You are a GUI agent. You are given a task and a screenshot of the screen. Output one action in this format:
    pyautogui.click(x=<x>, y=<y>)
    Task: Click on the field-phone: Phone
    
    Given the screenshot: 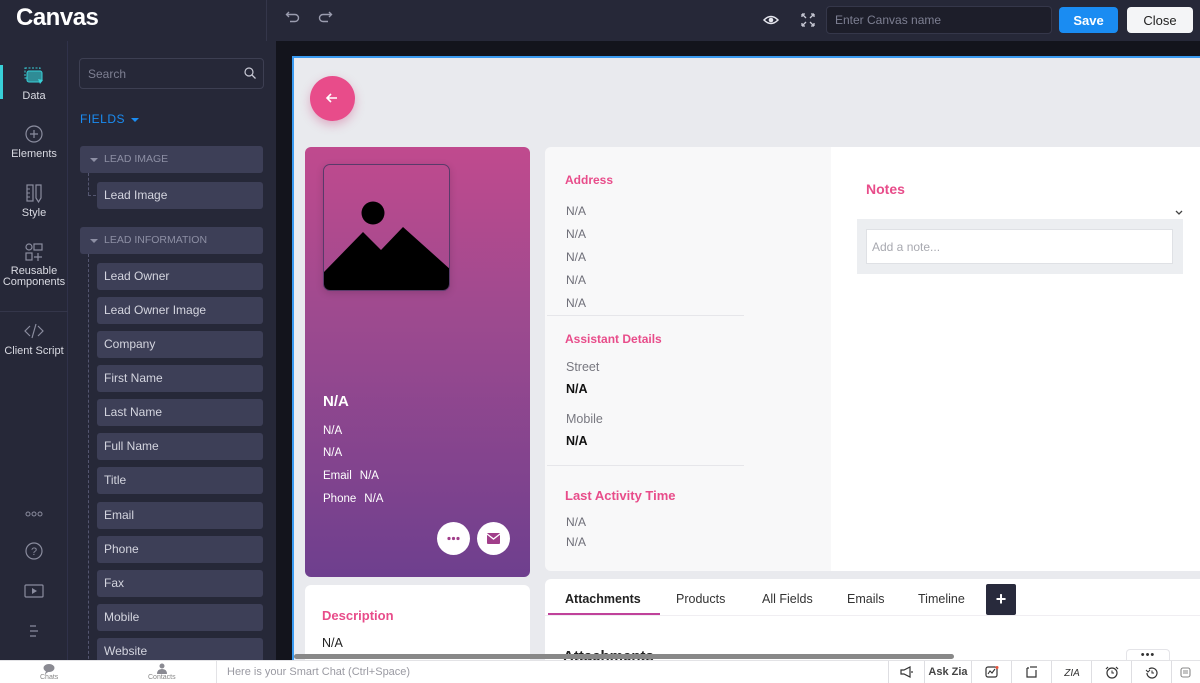 What is the action you would take?
    pyautogui.click(x=180, y=549)
    